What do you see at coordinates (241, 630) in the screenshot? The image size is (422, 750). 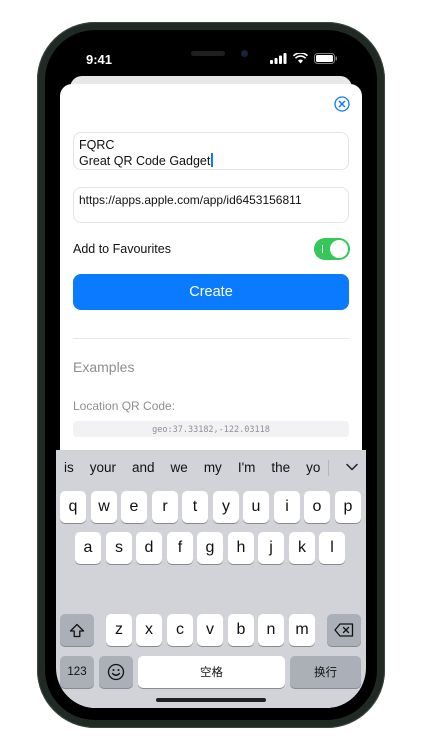 I see `key-b: b` at bounding box center [241, 630].